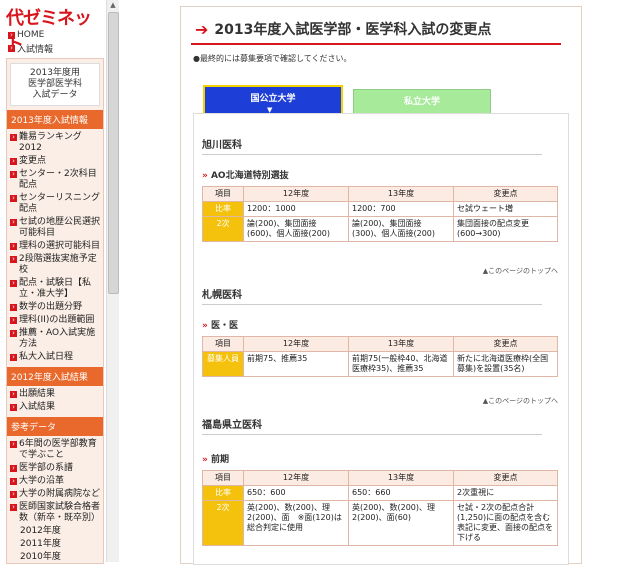 The height and width of the screenshot is (565, 640). What do you see at coordinates (296, 209) in the screenshot?
I see `table-cell: 1200：1000` at bounding box center [296, 209].